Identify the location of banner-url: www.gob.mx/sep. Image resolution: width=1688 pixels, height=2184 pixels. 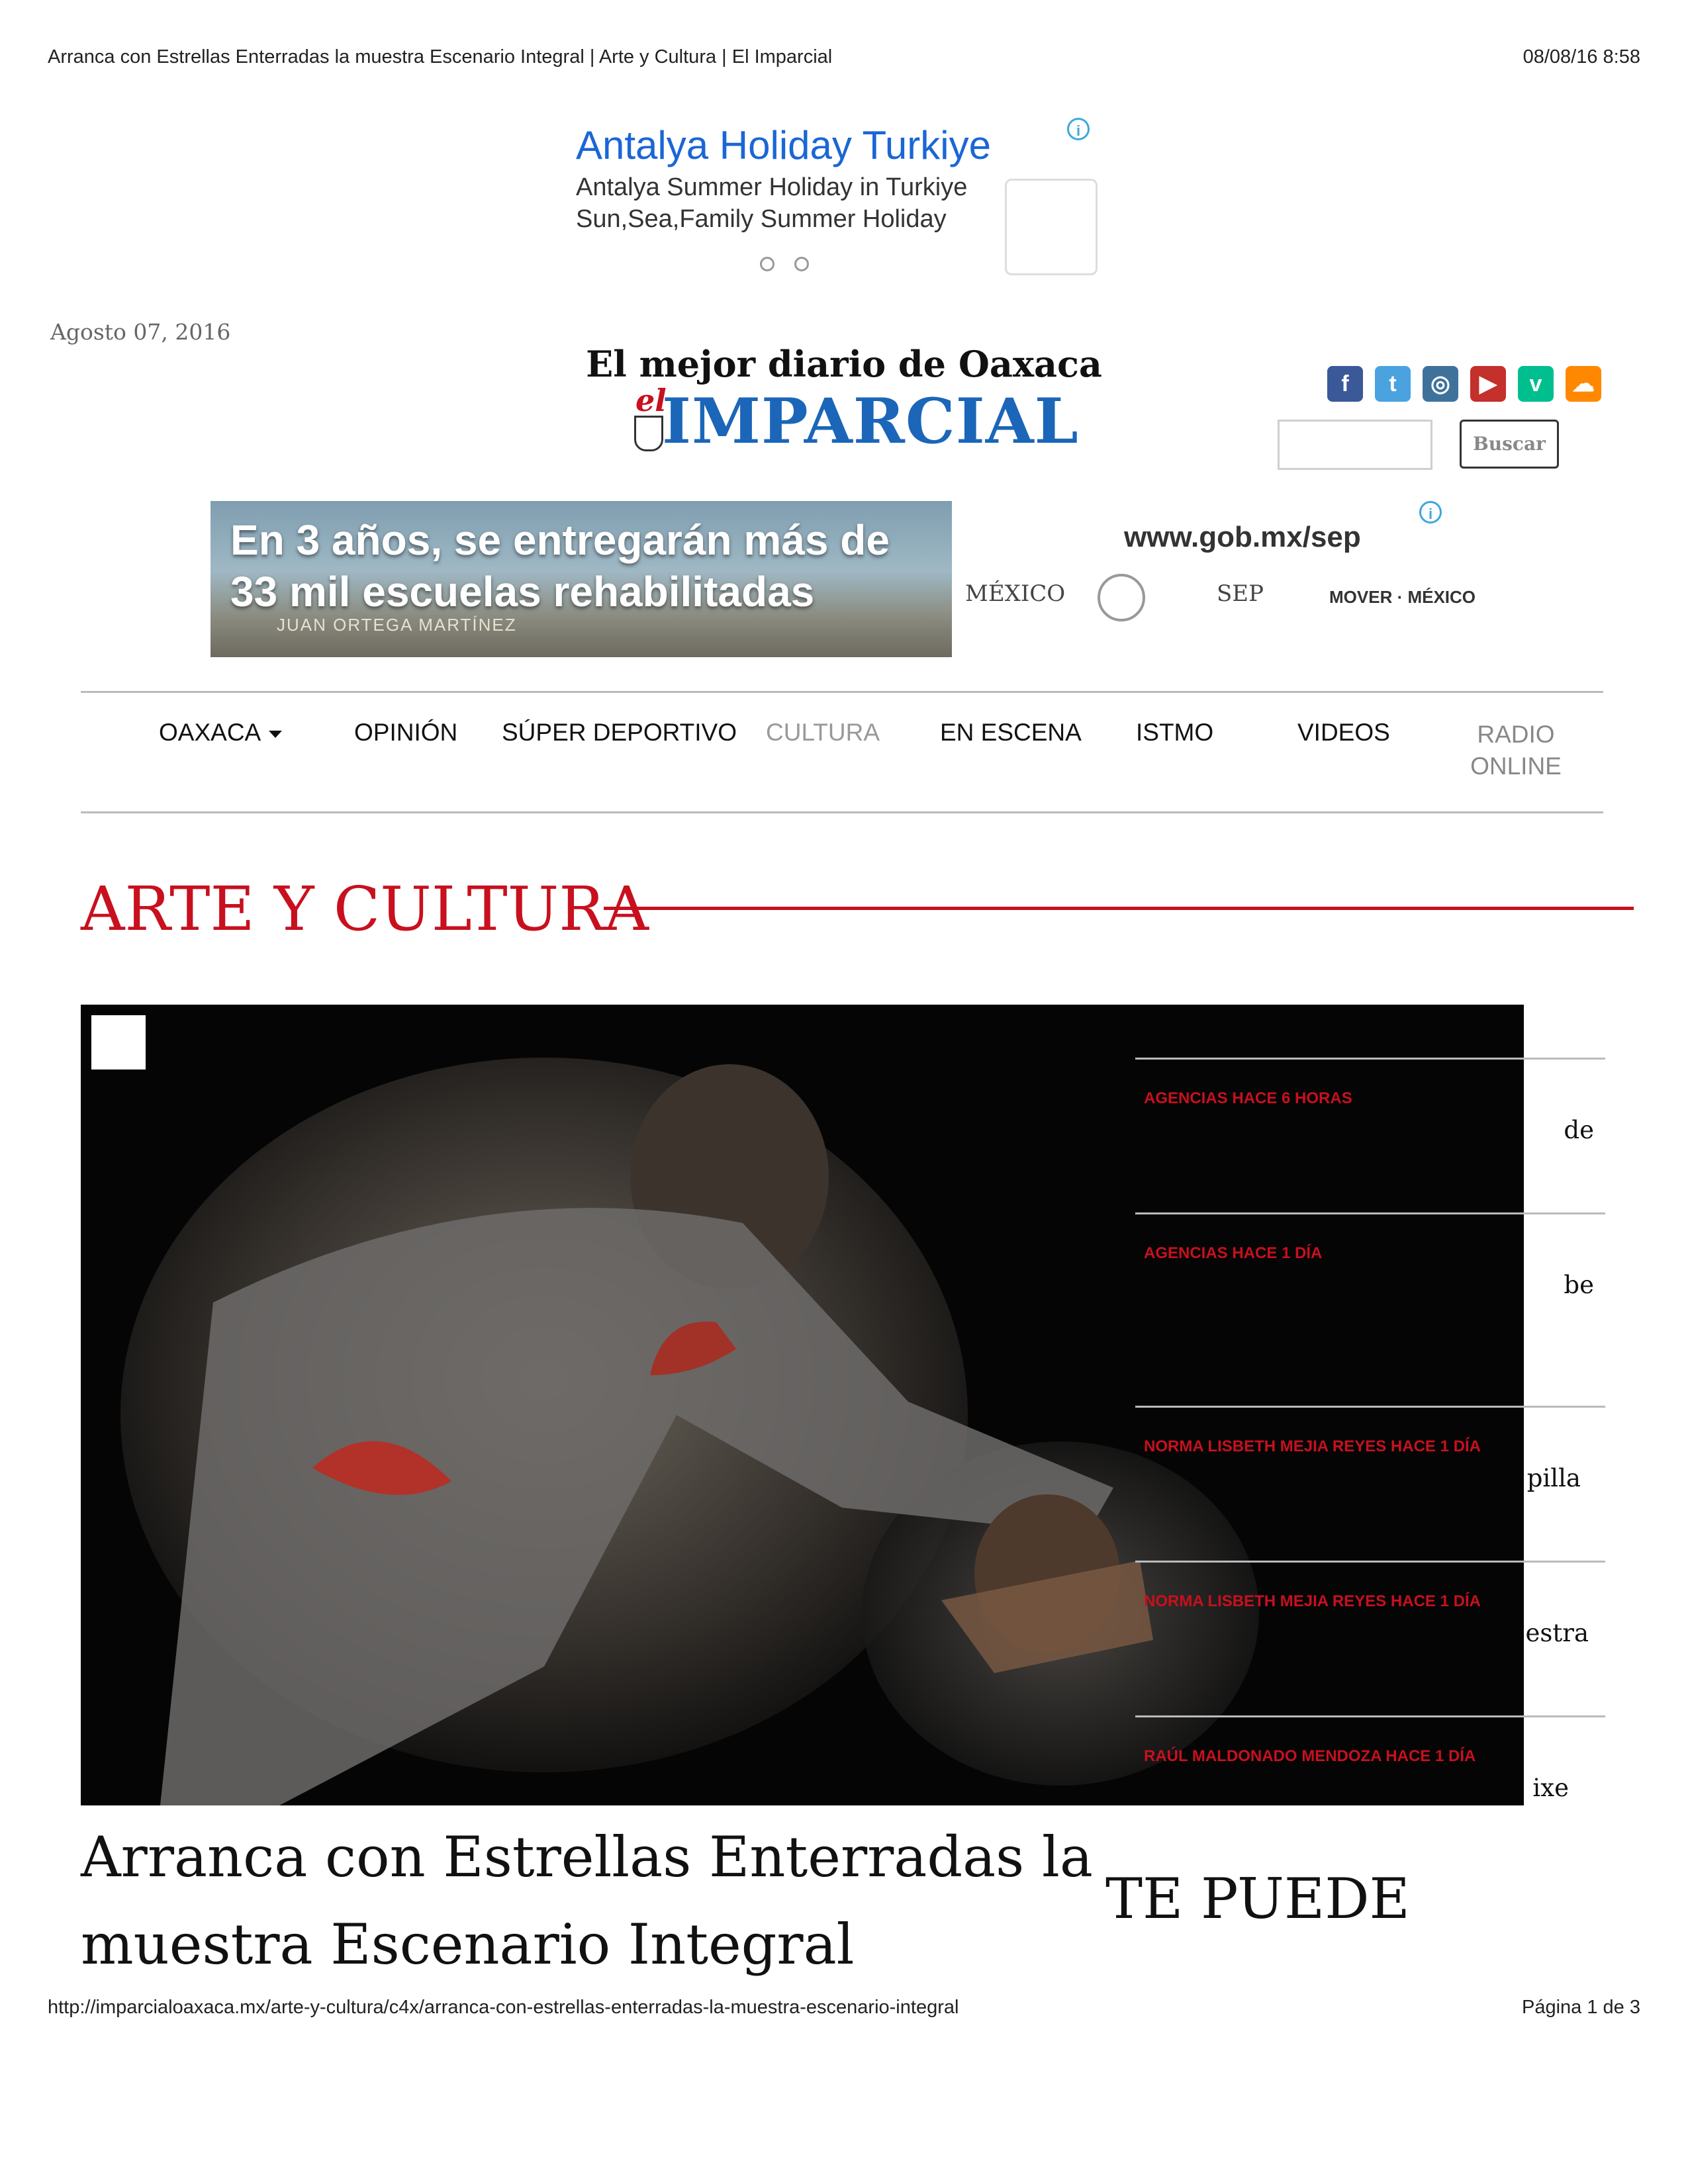
(1242, 537).